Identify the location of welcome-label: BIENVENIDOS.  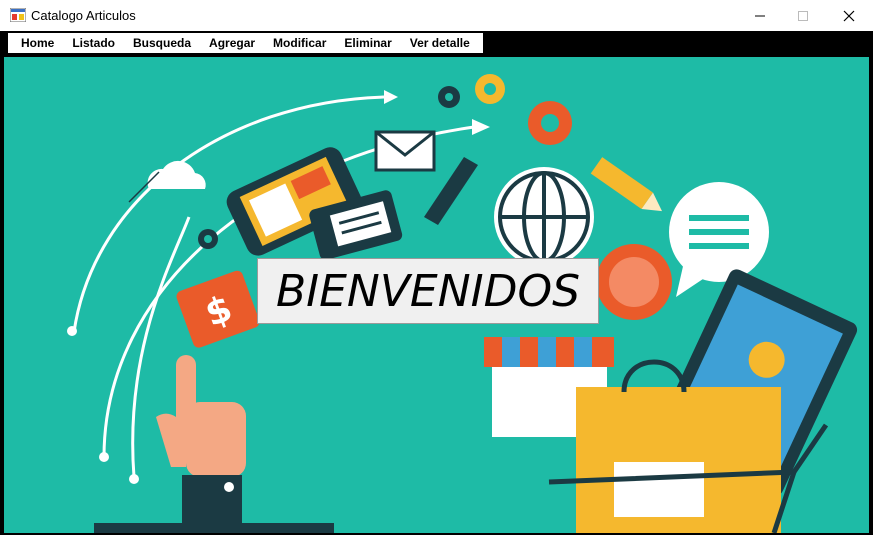
(428, 291).